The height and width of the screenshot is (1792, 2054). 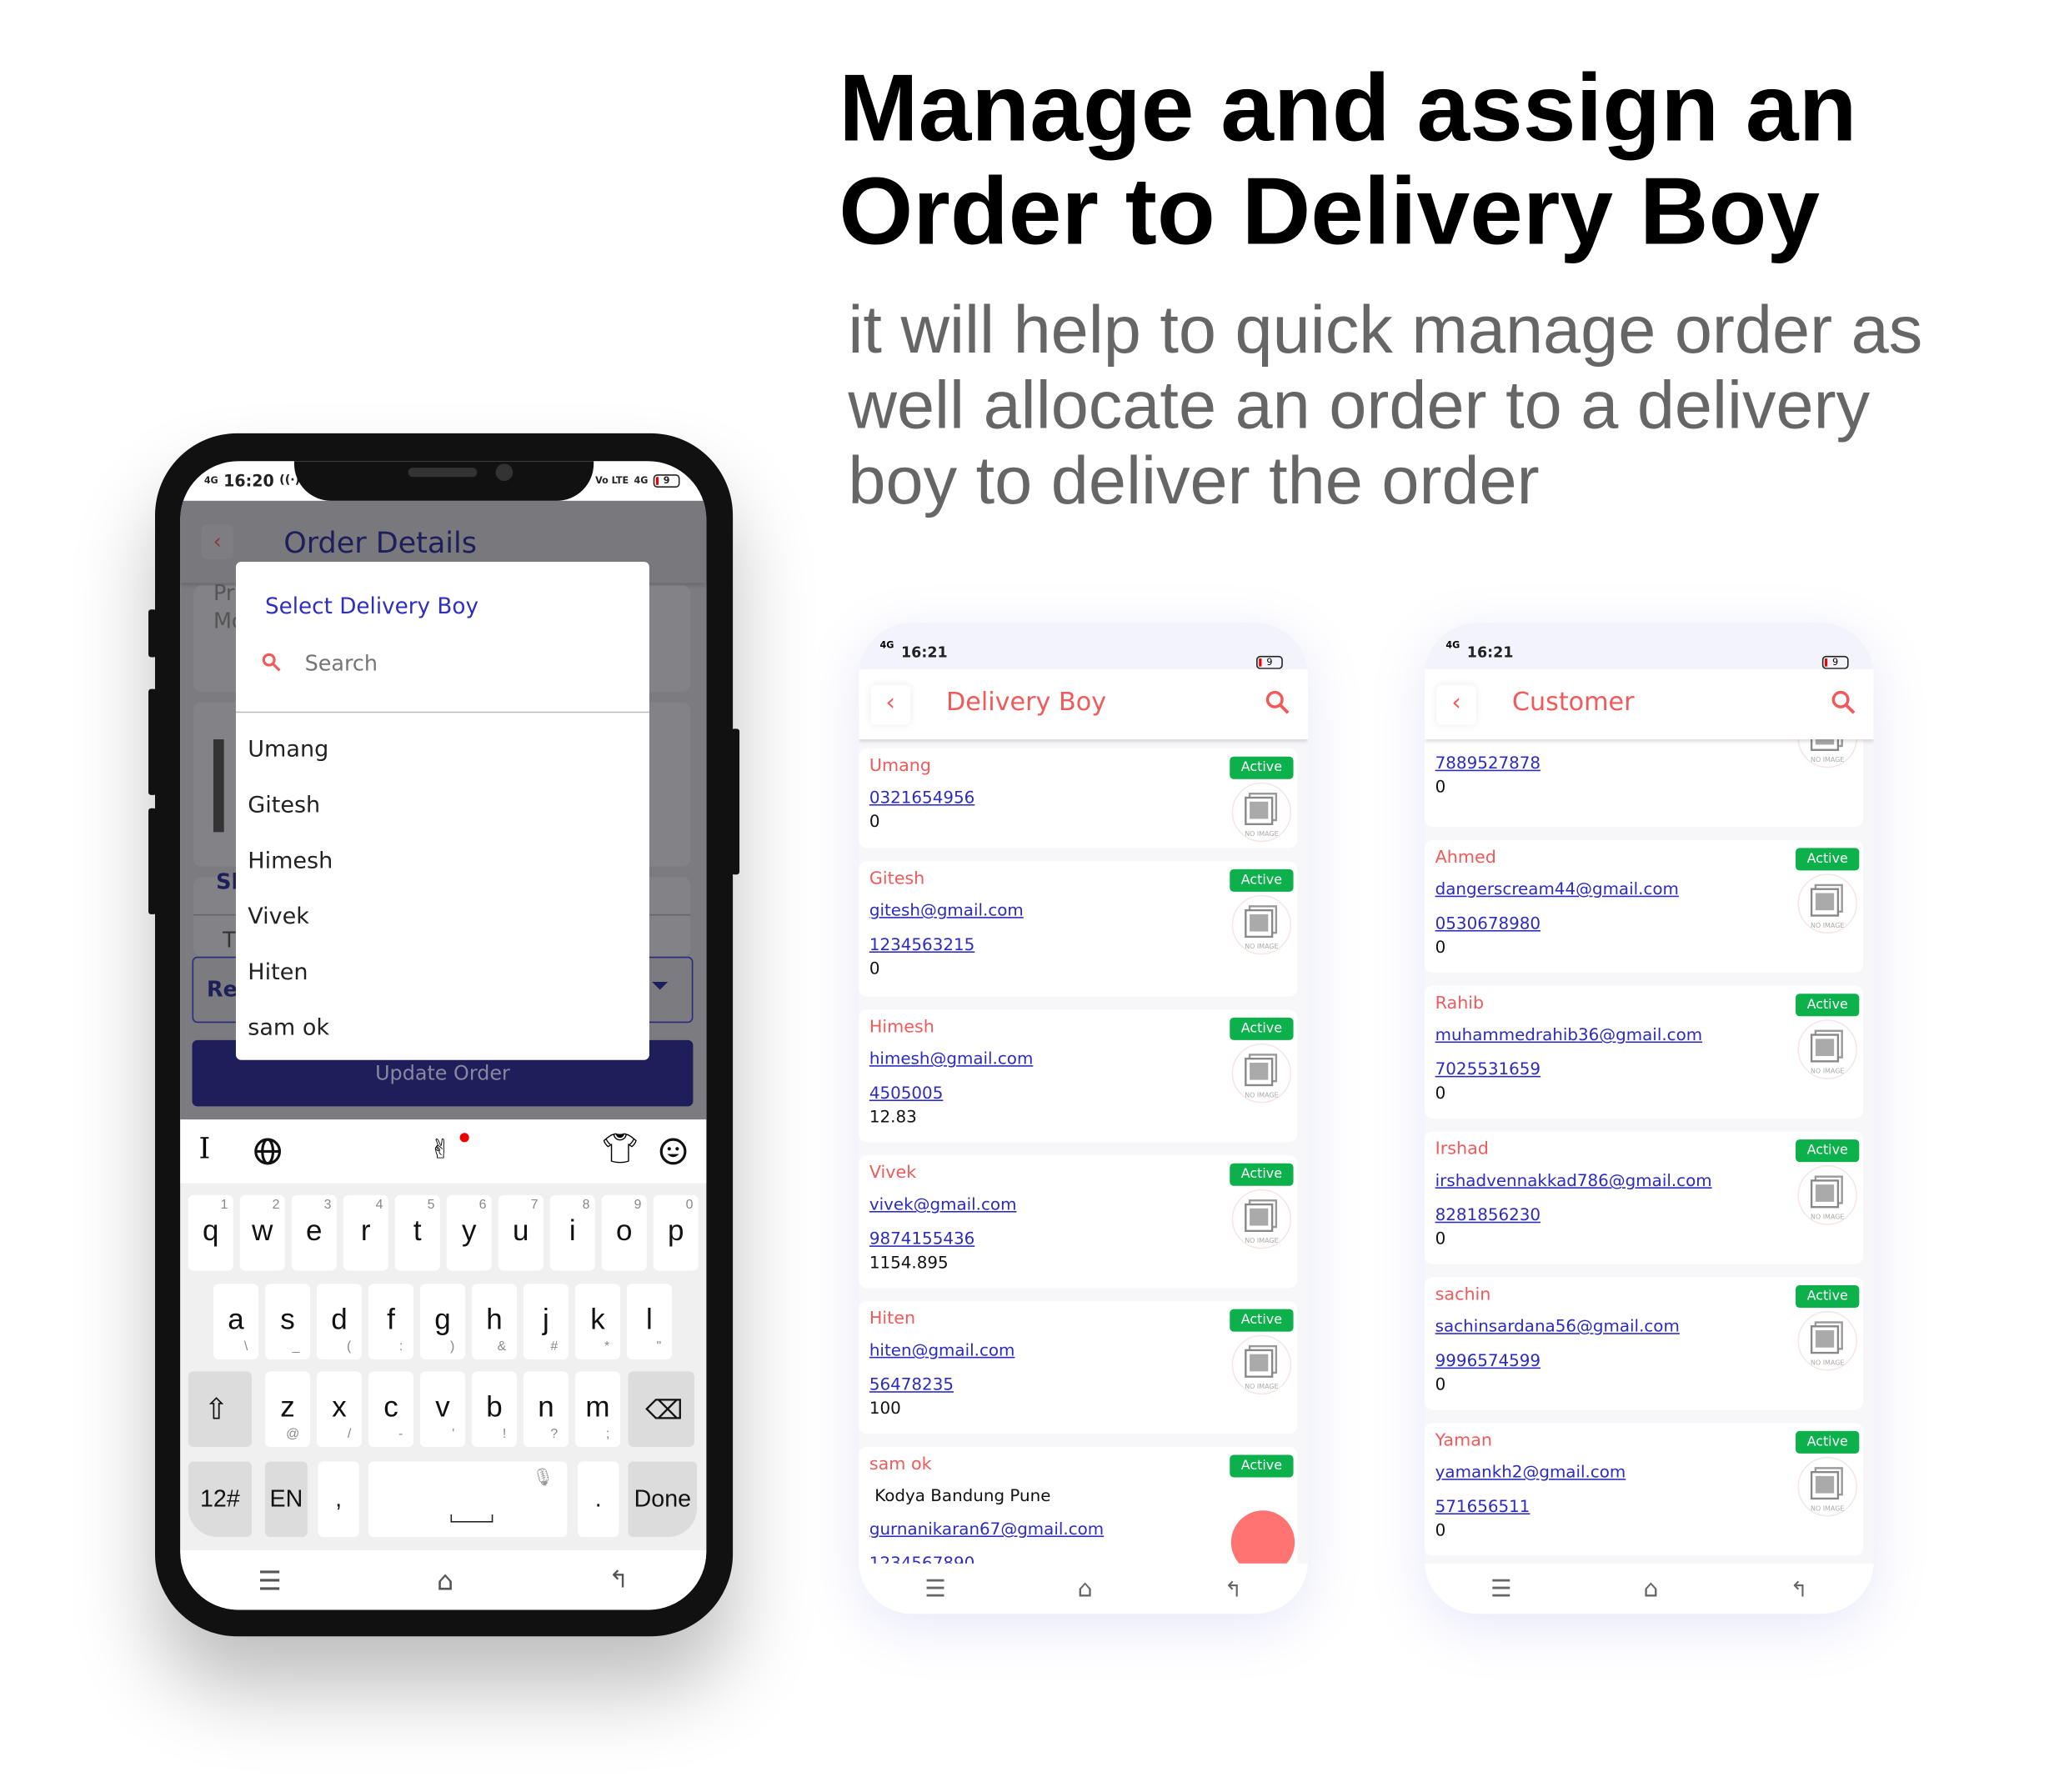 What do you see at coordinates (287, 1409) in the screenshot?
I see `key-z: z @` at bounding box center [287, 1409].